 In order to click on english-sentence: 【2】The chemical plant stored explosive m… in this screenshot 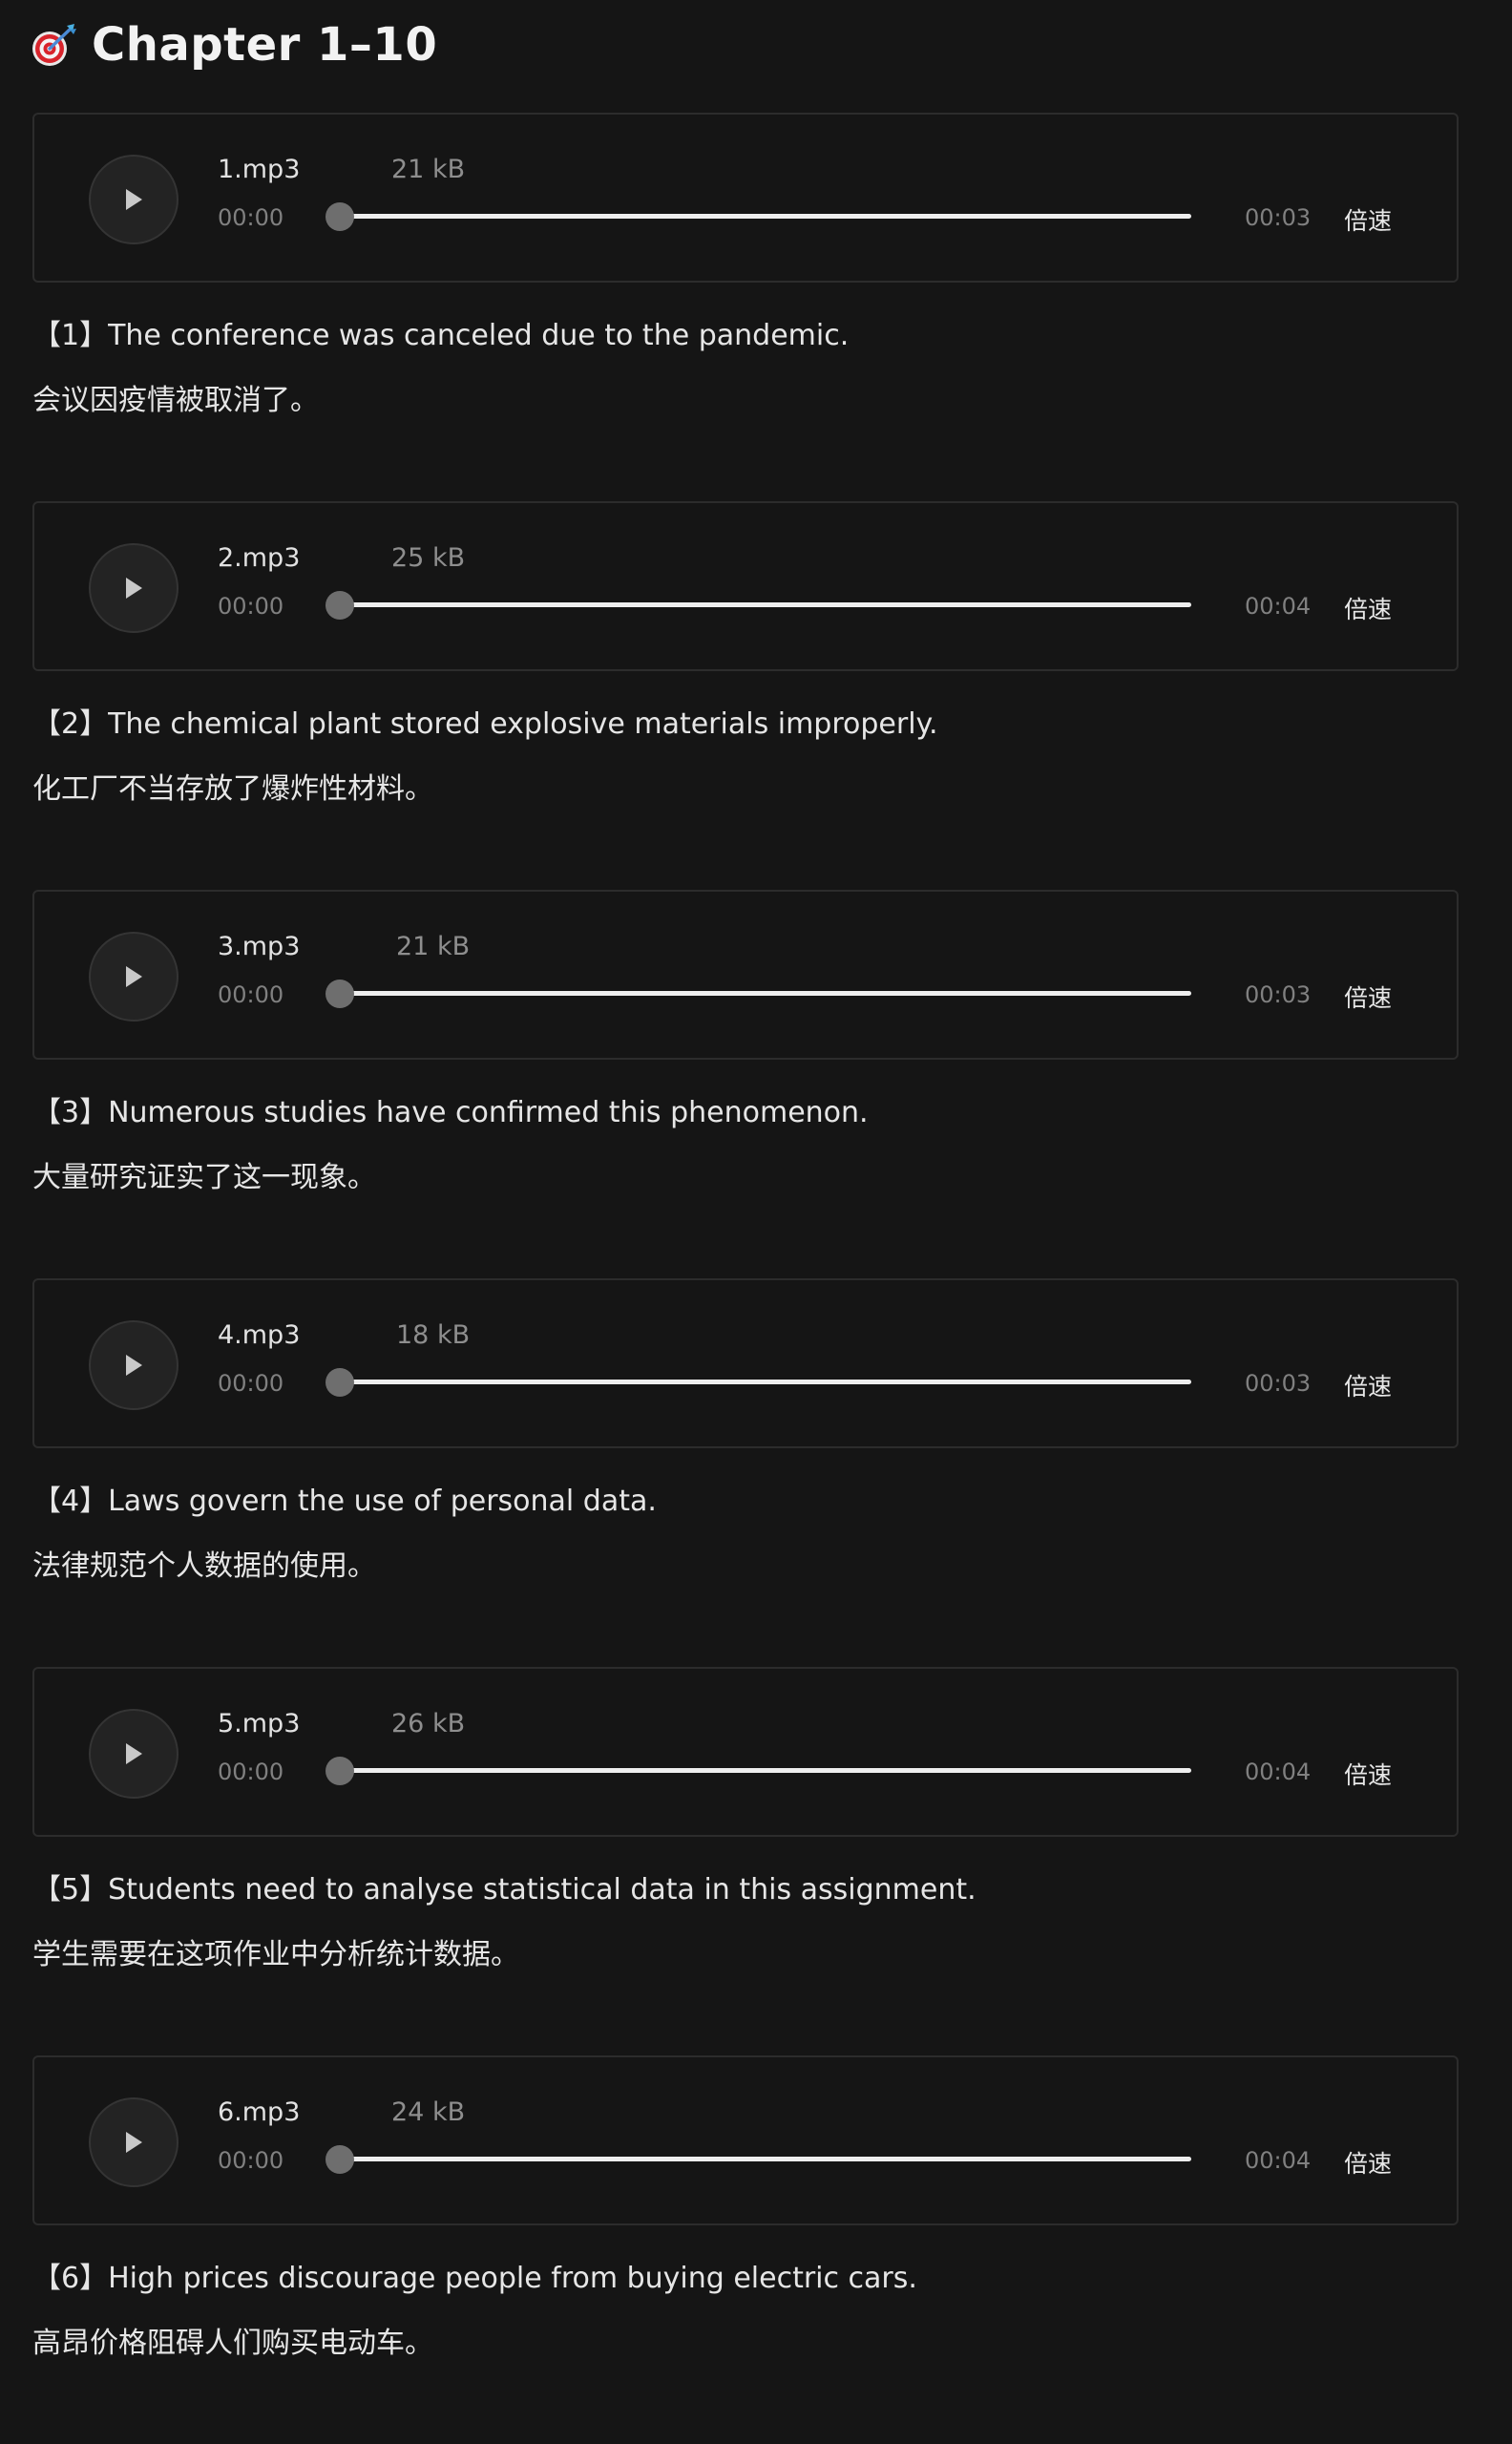, I will do `click(485, 724)`.